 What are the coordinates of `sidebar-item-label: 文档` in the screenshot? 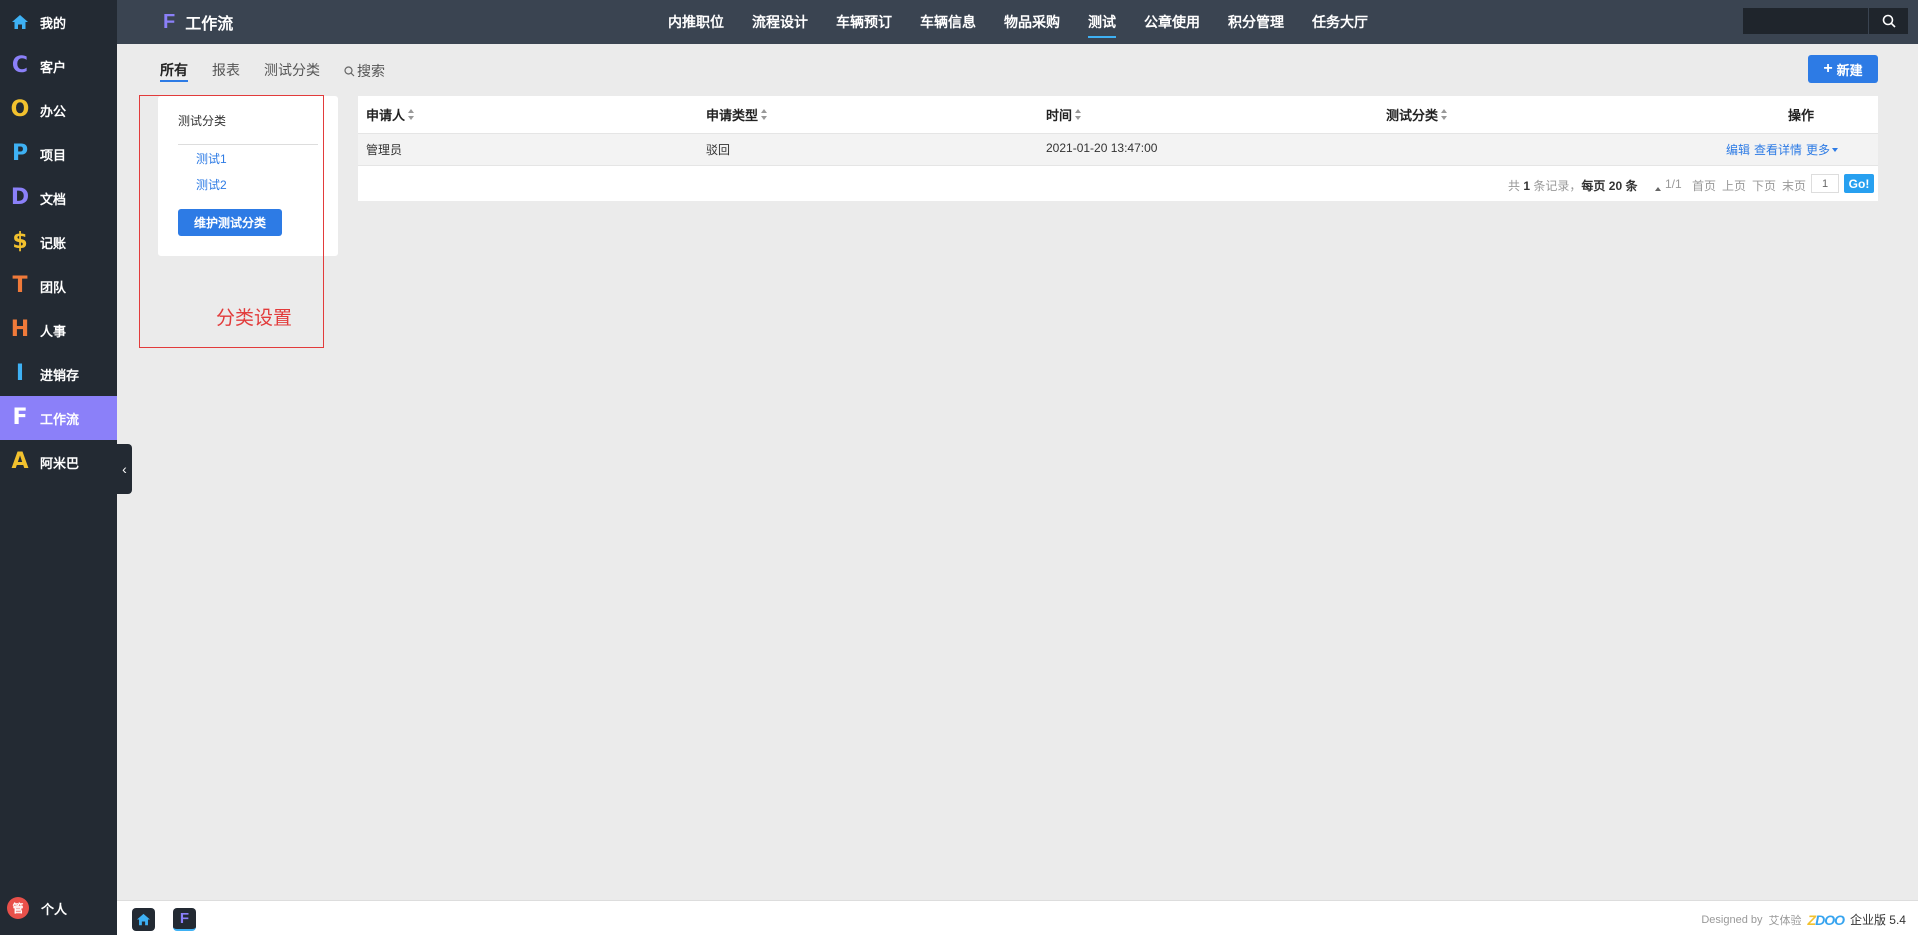 It's located at (53, 199).